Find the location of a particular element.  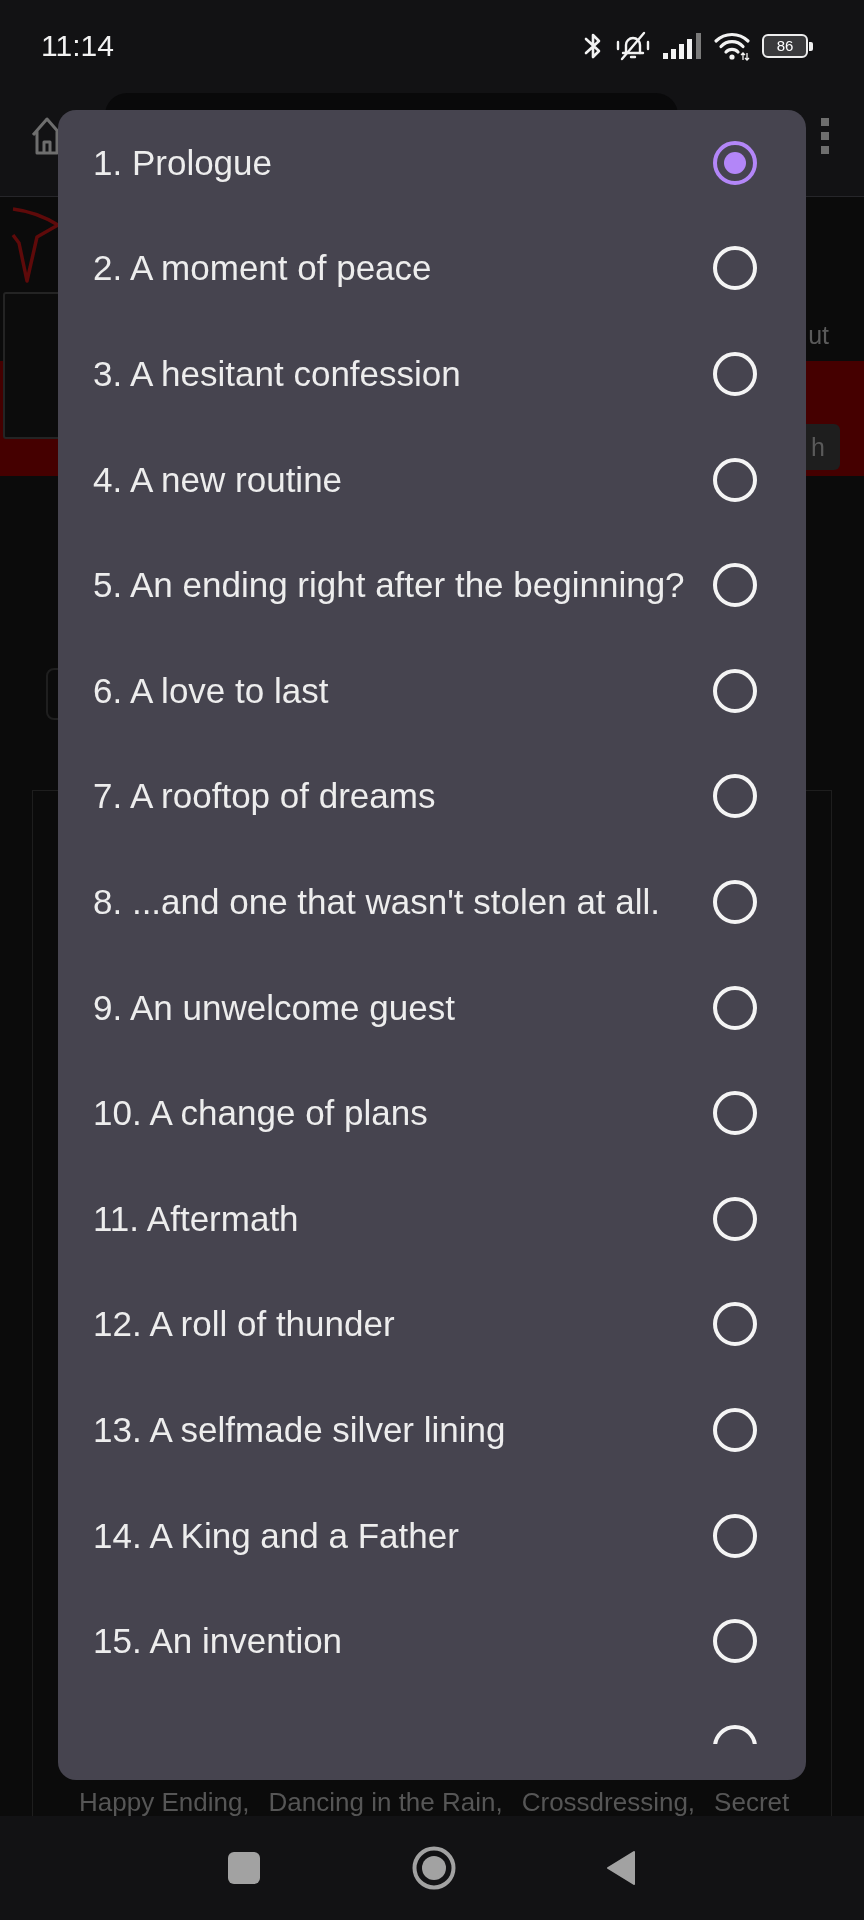

chapter-option: 9. An unwelcome guest is located at coordinates (432, 1007).